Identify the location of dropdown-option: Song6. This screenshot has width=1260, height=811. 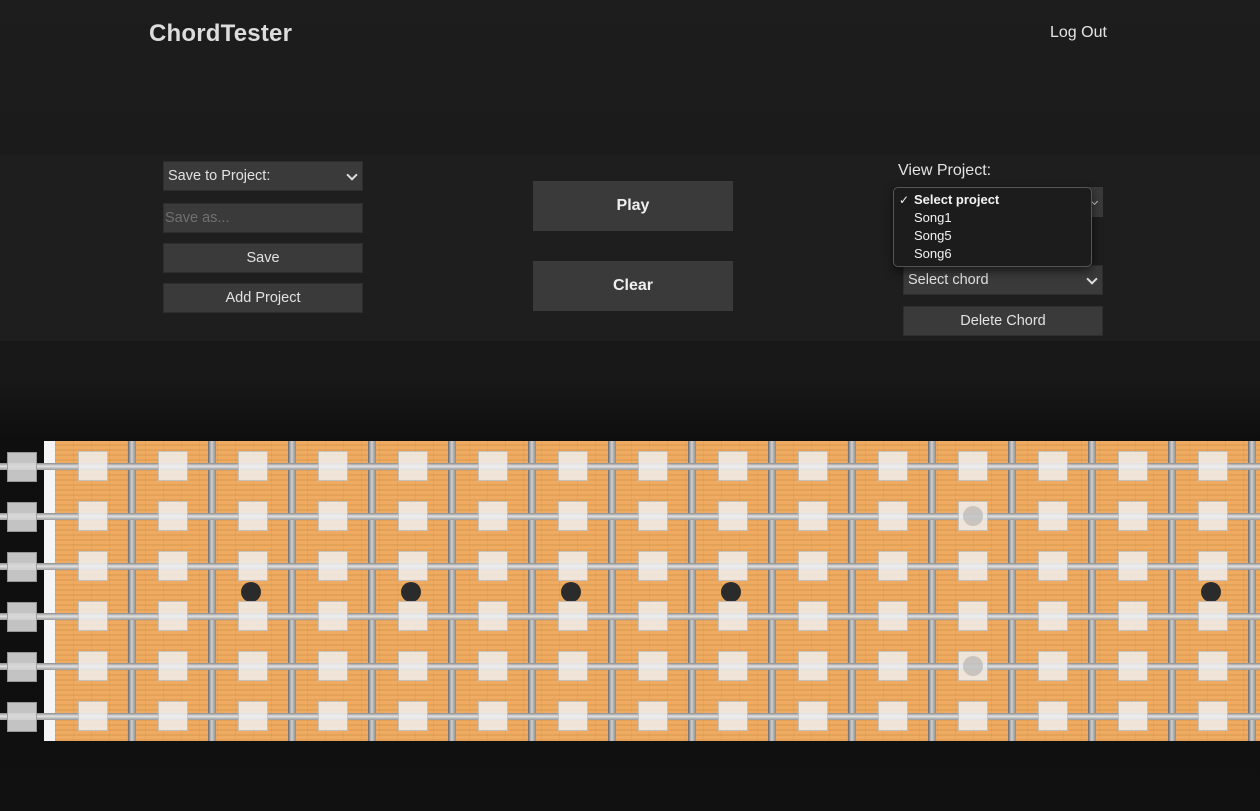
(992, 254).